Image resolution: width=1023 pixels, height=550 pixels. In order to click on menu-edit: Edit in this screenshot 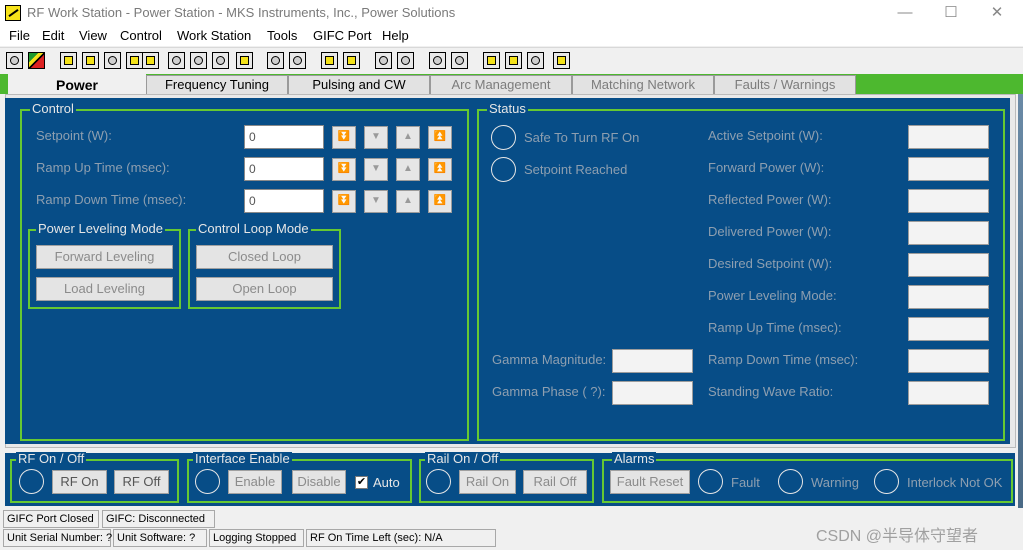, I will do `click(53, 35)`.